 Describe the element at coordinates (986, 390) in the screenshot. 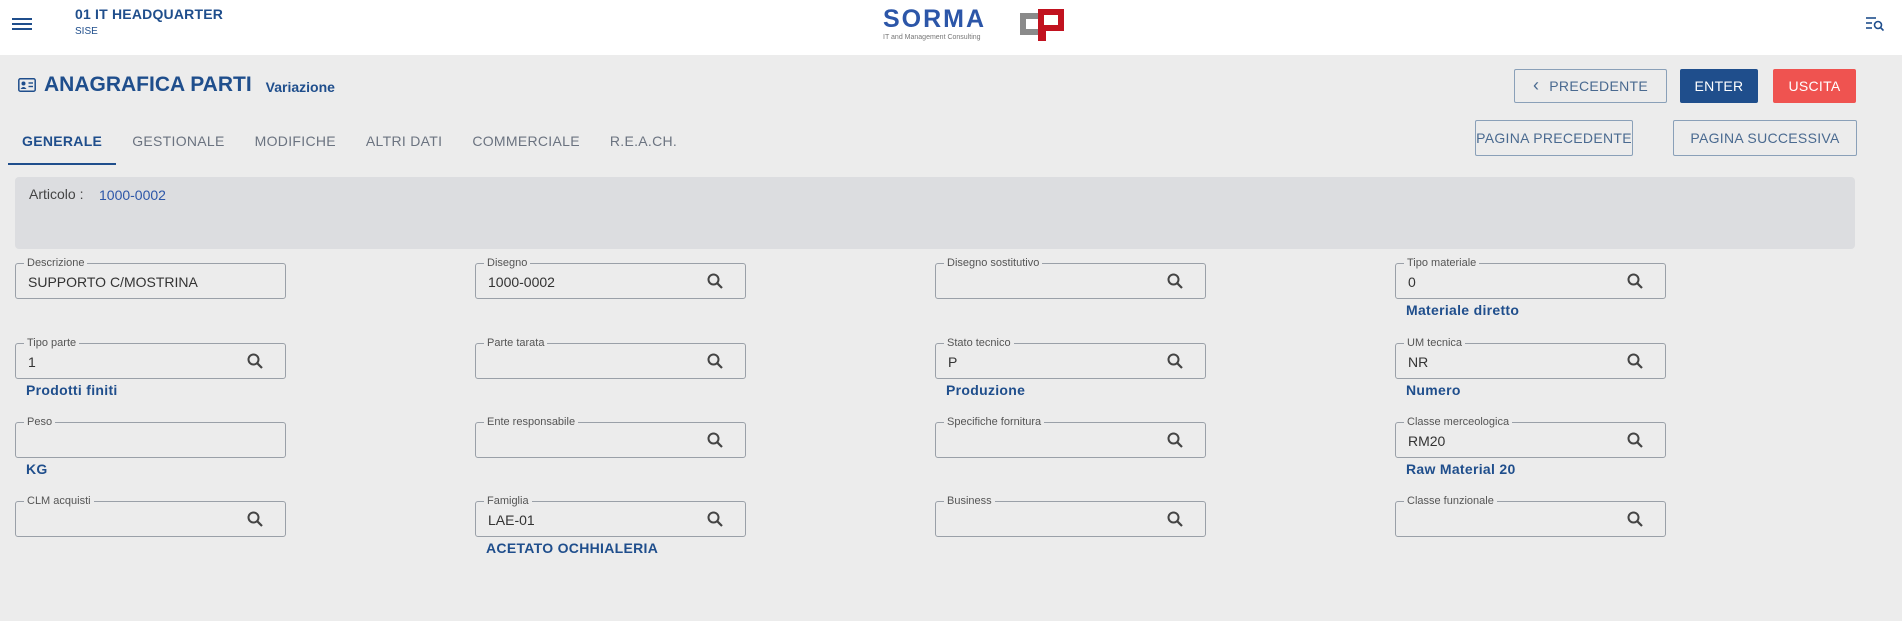

I see `stato-tecnico-desc: Produzione` at that location.